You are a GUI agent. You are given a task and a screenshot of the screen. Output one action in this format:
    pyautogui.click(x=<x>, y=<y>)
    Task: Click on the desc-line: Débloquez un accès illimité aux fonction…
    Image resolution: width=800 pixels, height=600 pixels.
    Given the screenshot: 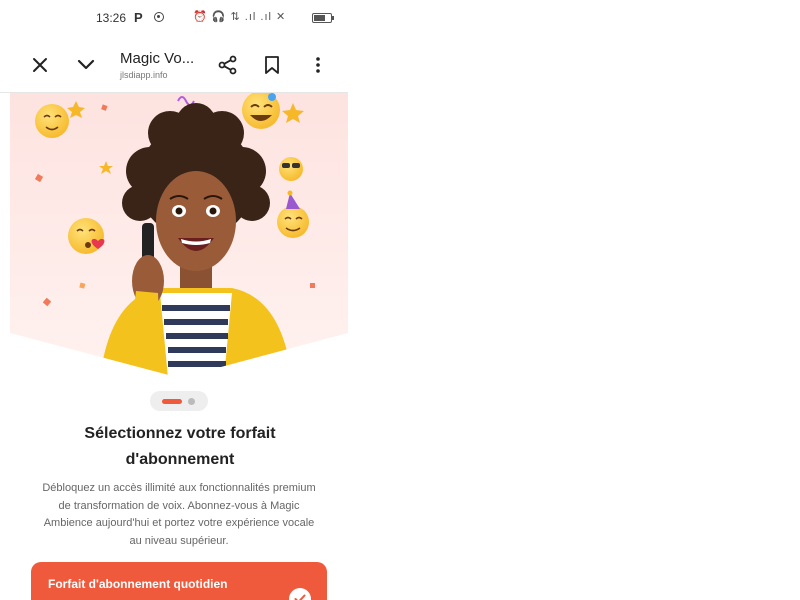 What is the action you would take?
    pyautogui.click(x=179, y=488)
    